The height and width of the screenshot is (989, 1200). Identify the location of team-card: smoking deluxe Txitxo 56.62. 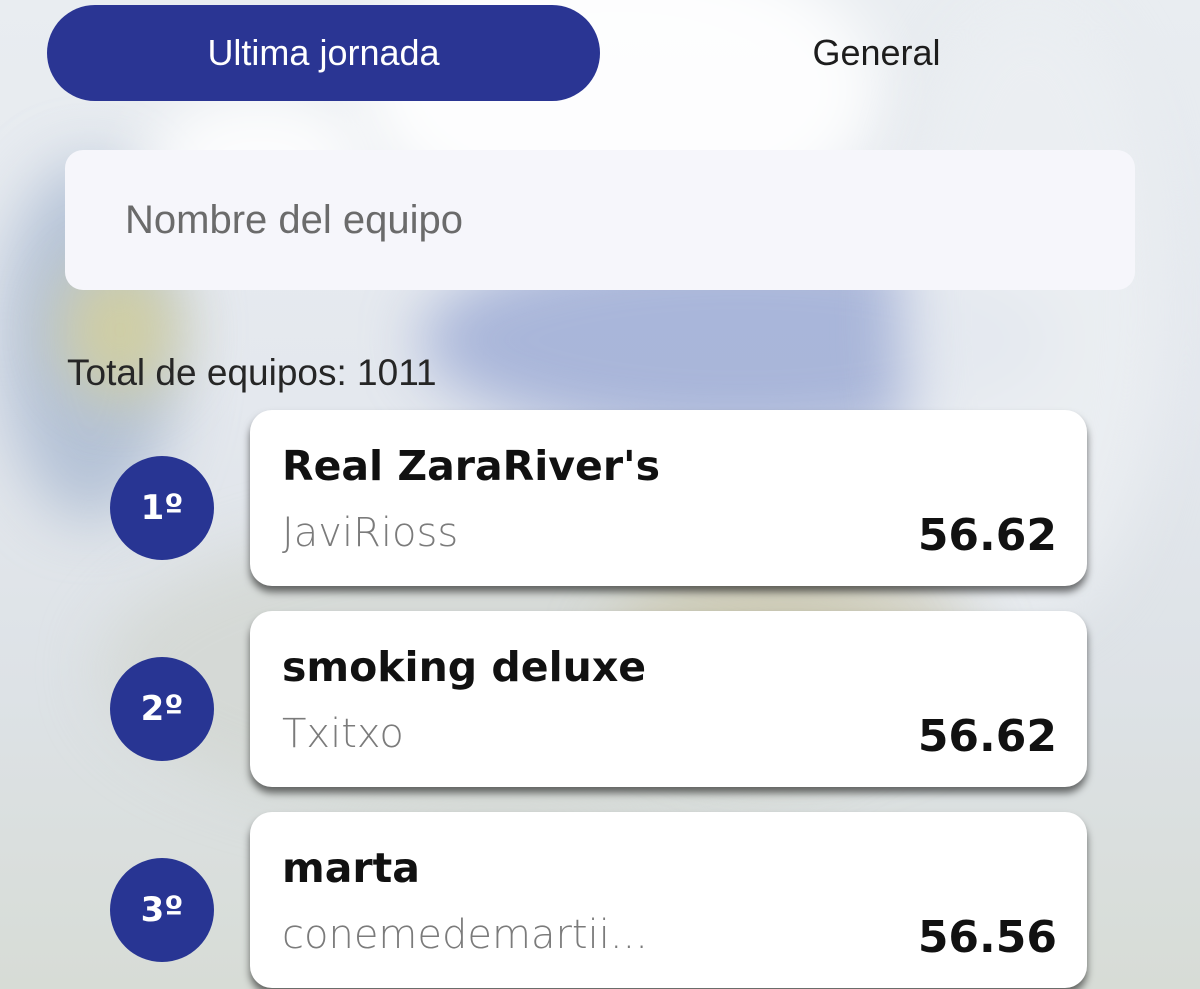
(668, 699).